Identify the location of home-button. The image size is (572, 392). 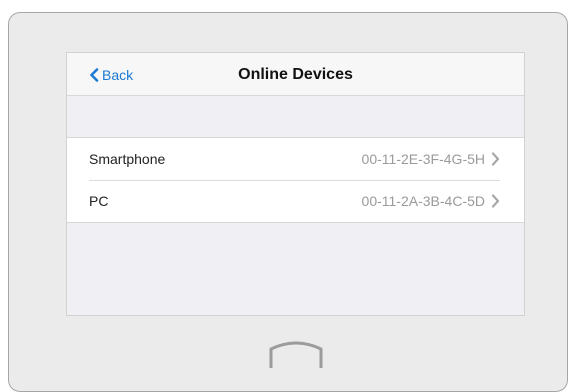
(296, 355).